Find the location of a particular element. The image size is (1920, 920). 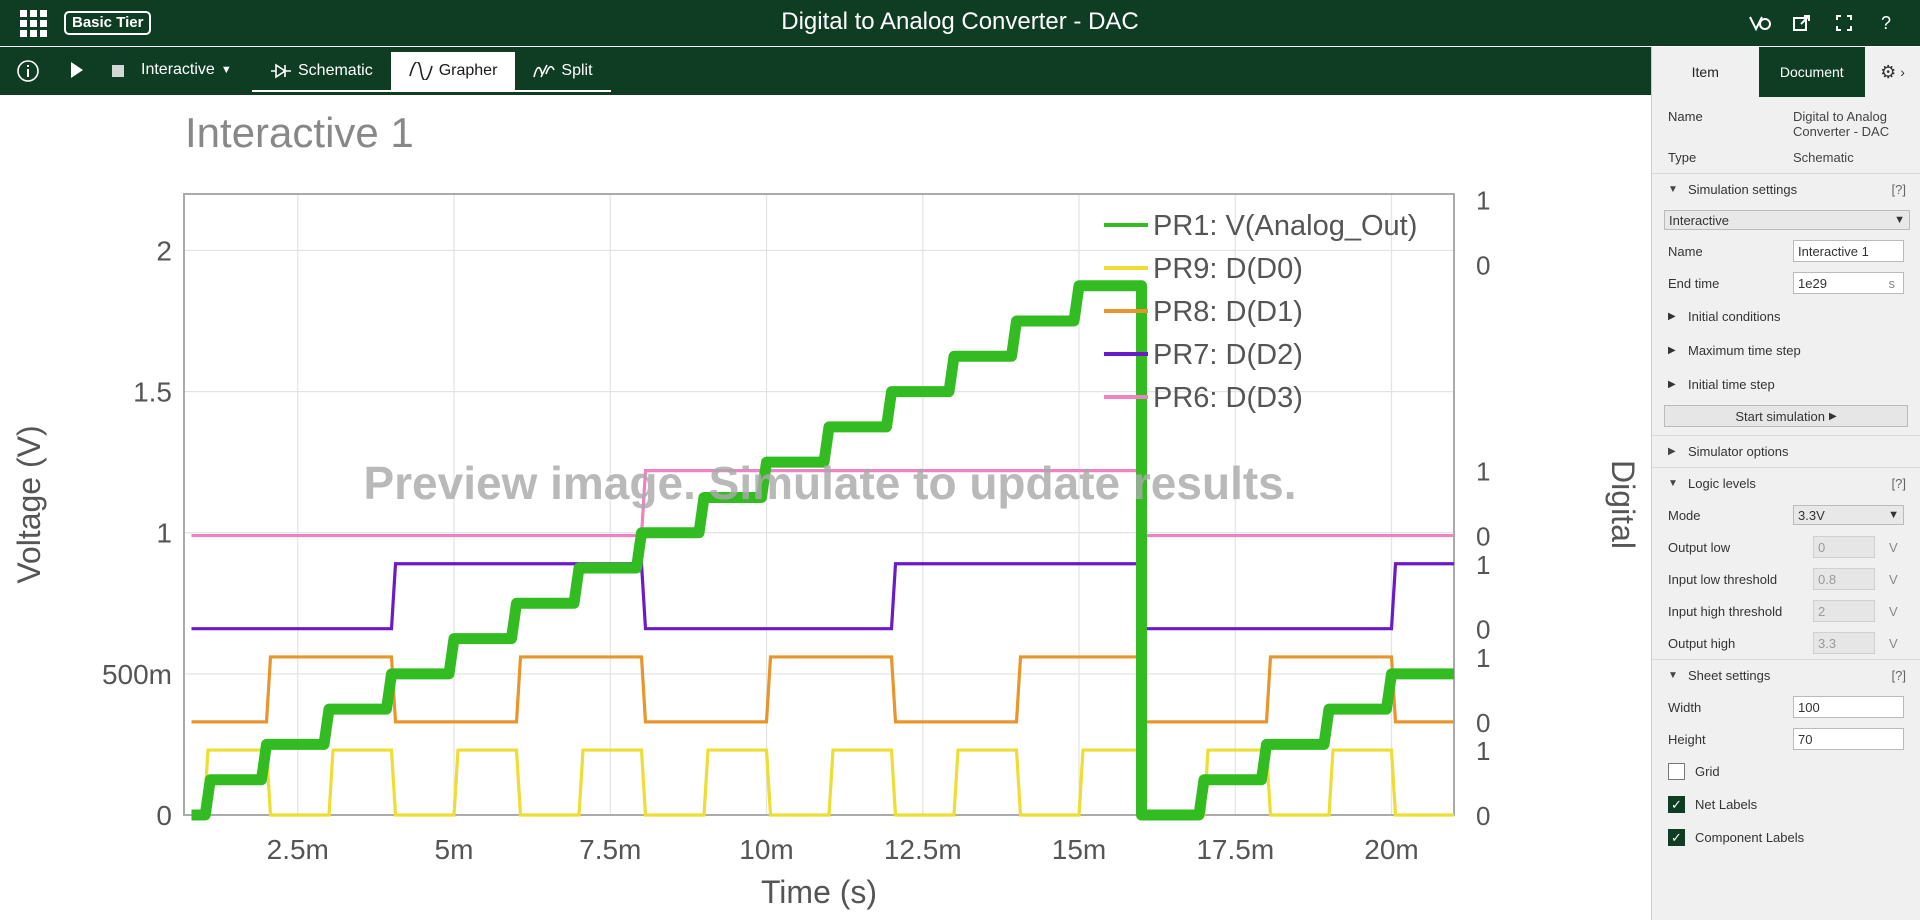

tab-split-label: Split is located at coordinates (577, 70).